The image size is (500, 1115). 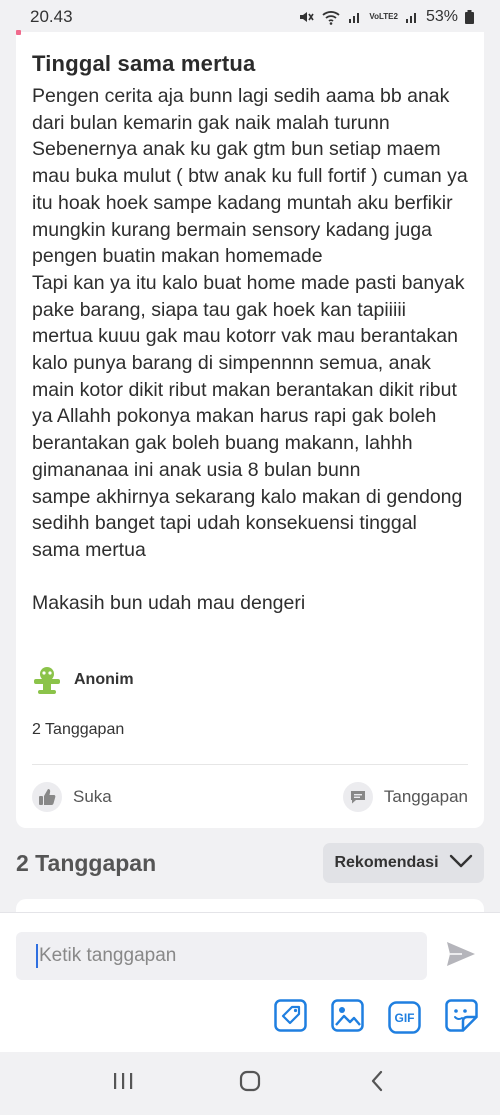 What do you see at coordinates (386, 862) in the screenshot?
I see `sort-label: Rekomendasi` at bounding box center [386, 862].